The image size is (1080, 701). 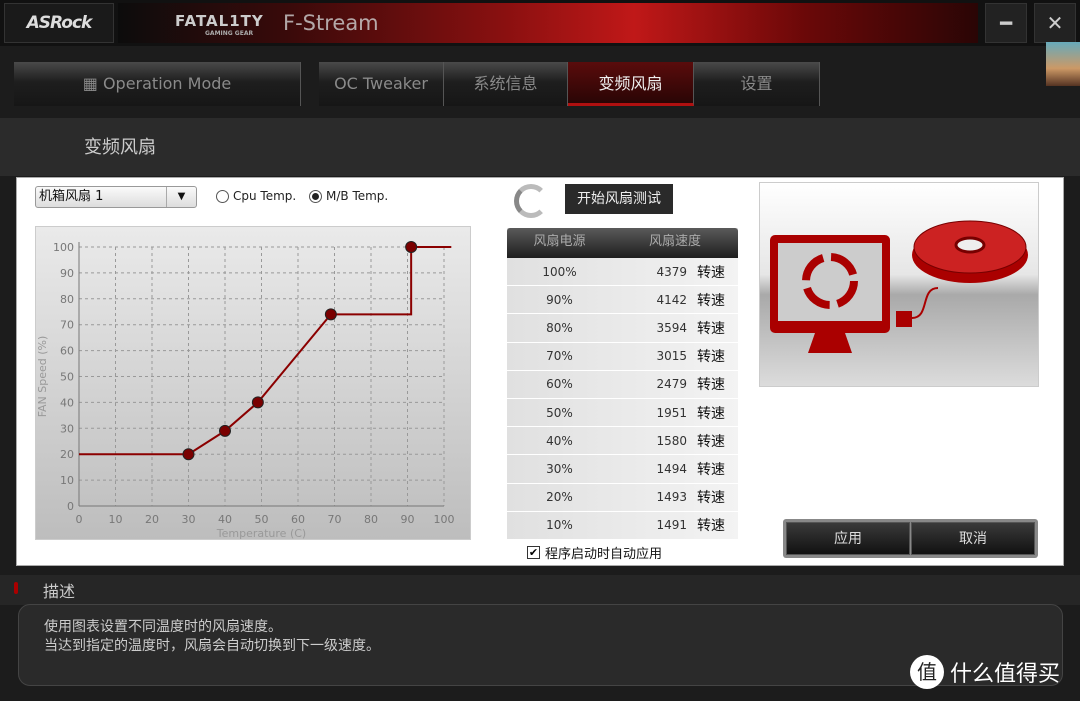 What do you see at coordinates (973, 538) in the screenshot?
I see `cancel-button: 取消` at bounding box center [973, 538].